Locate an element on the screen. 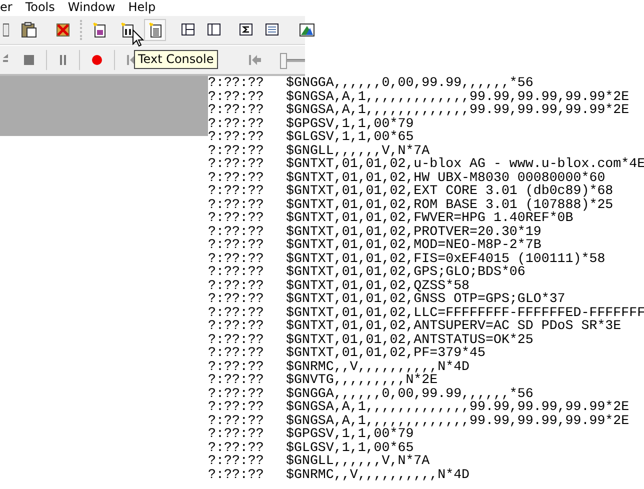 Image resolution: width=644 pixels, height=489 pixels. console-line: $GNTXT,01,01,02,ANTSTATUS=OK*25 is located at coordinates (410, 339).